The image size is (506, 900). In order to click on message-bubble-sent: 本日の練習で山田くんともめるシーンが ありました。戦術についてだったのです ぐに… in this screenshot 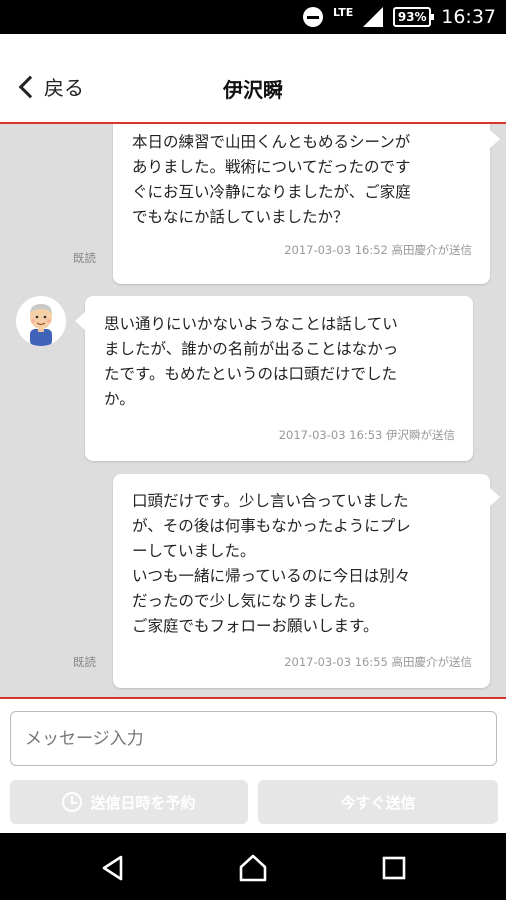, I will do `click(306, 204)`.